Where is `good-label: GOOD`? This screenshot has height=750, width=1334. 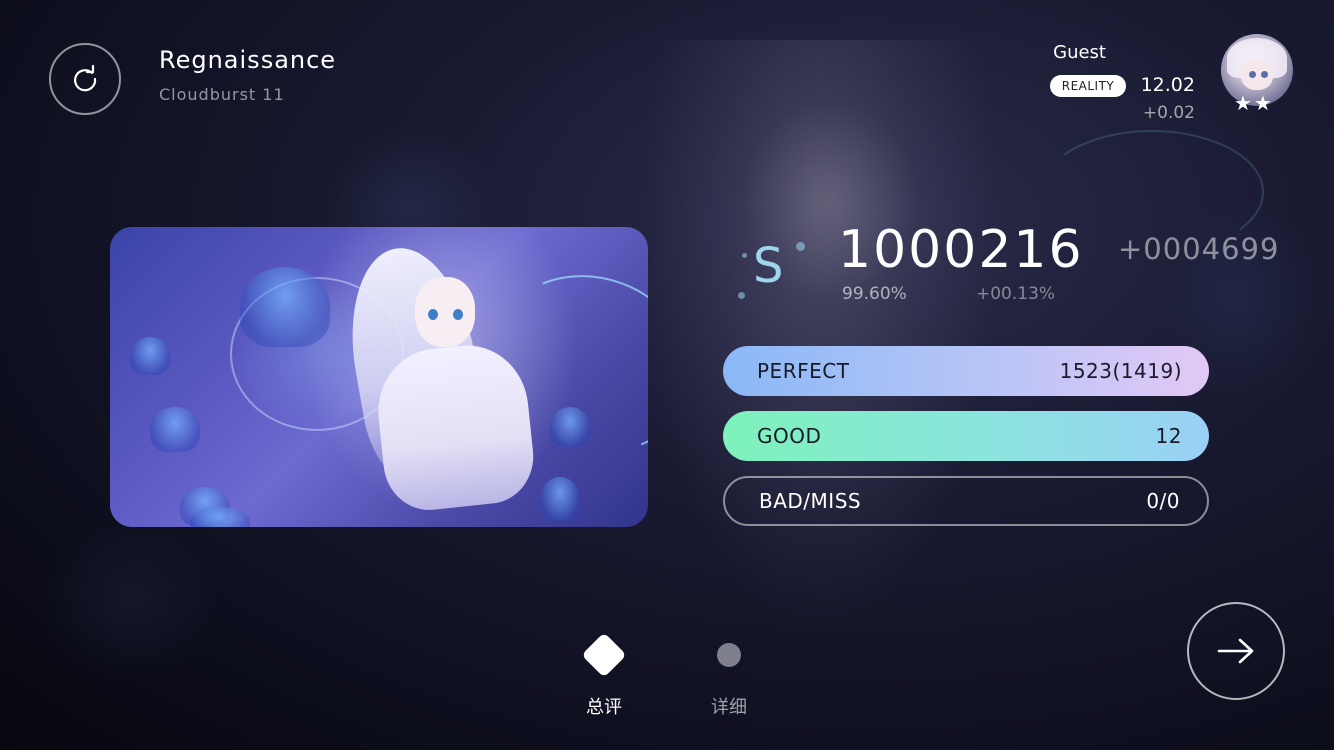 good-label: GOOD is located at coordinates (789, 436).